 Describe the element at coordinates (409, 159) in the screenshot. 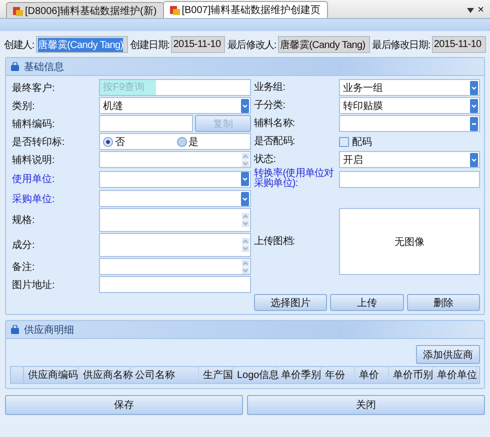

I see `dropdown: 开启` at that location.